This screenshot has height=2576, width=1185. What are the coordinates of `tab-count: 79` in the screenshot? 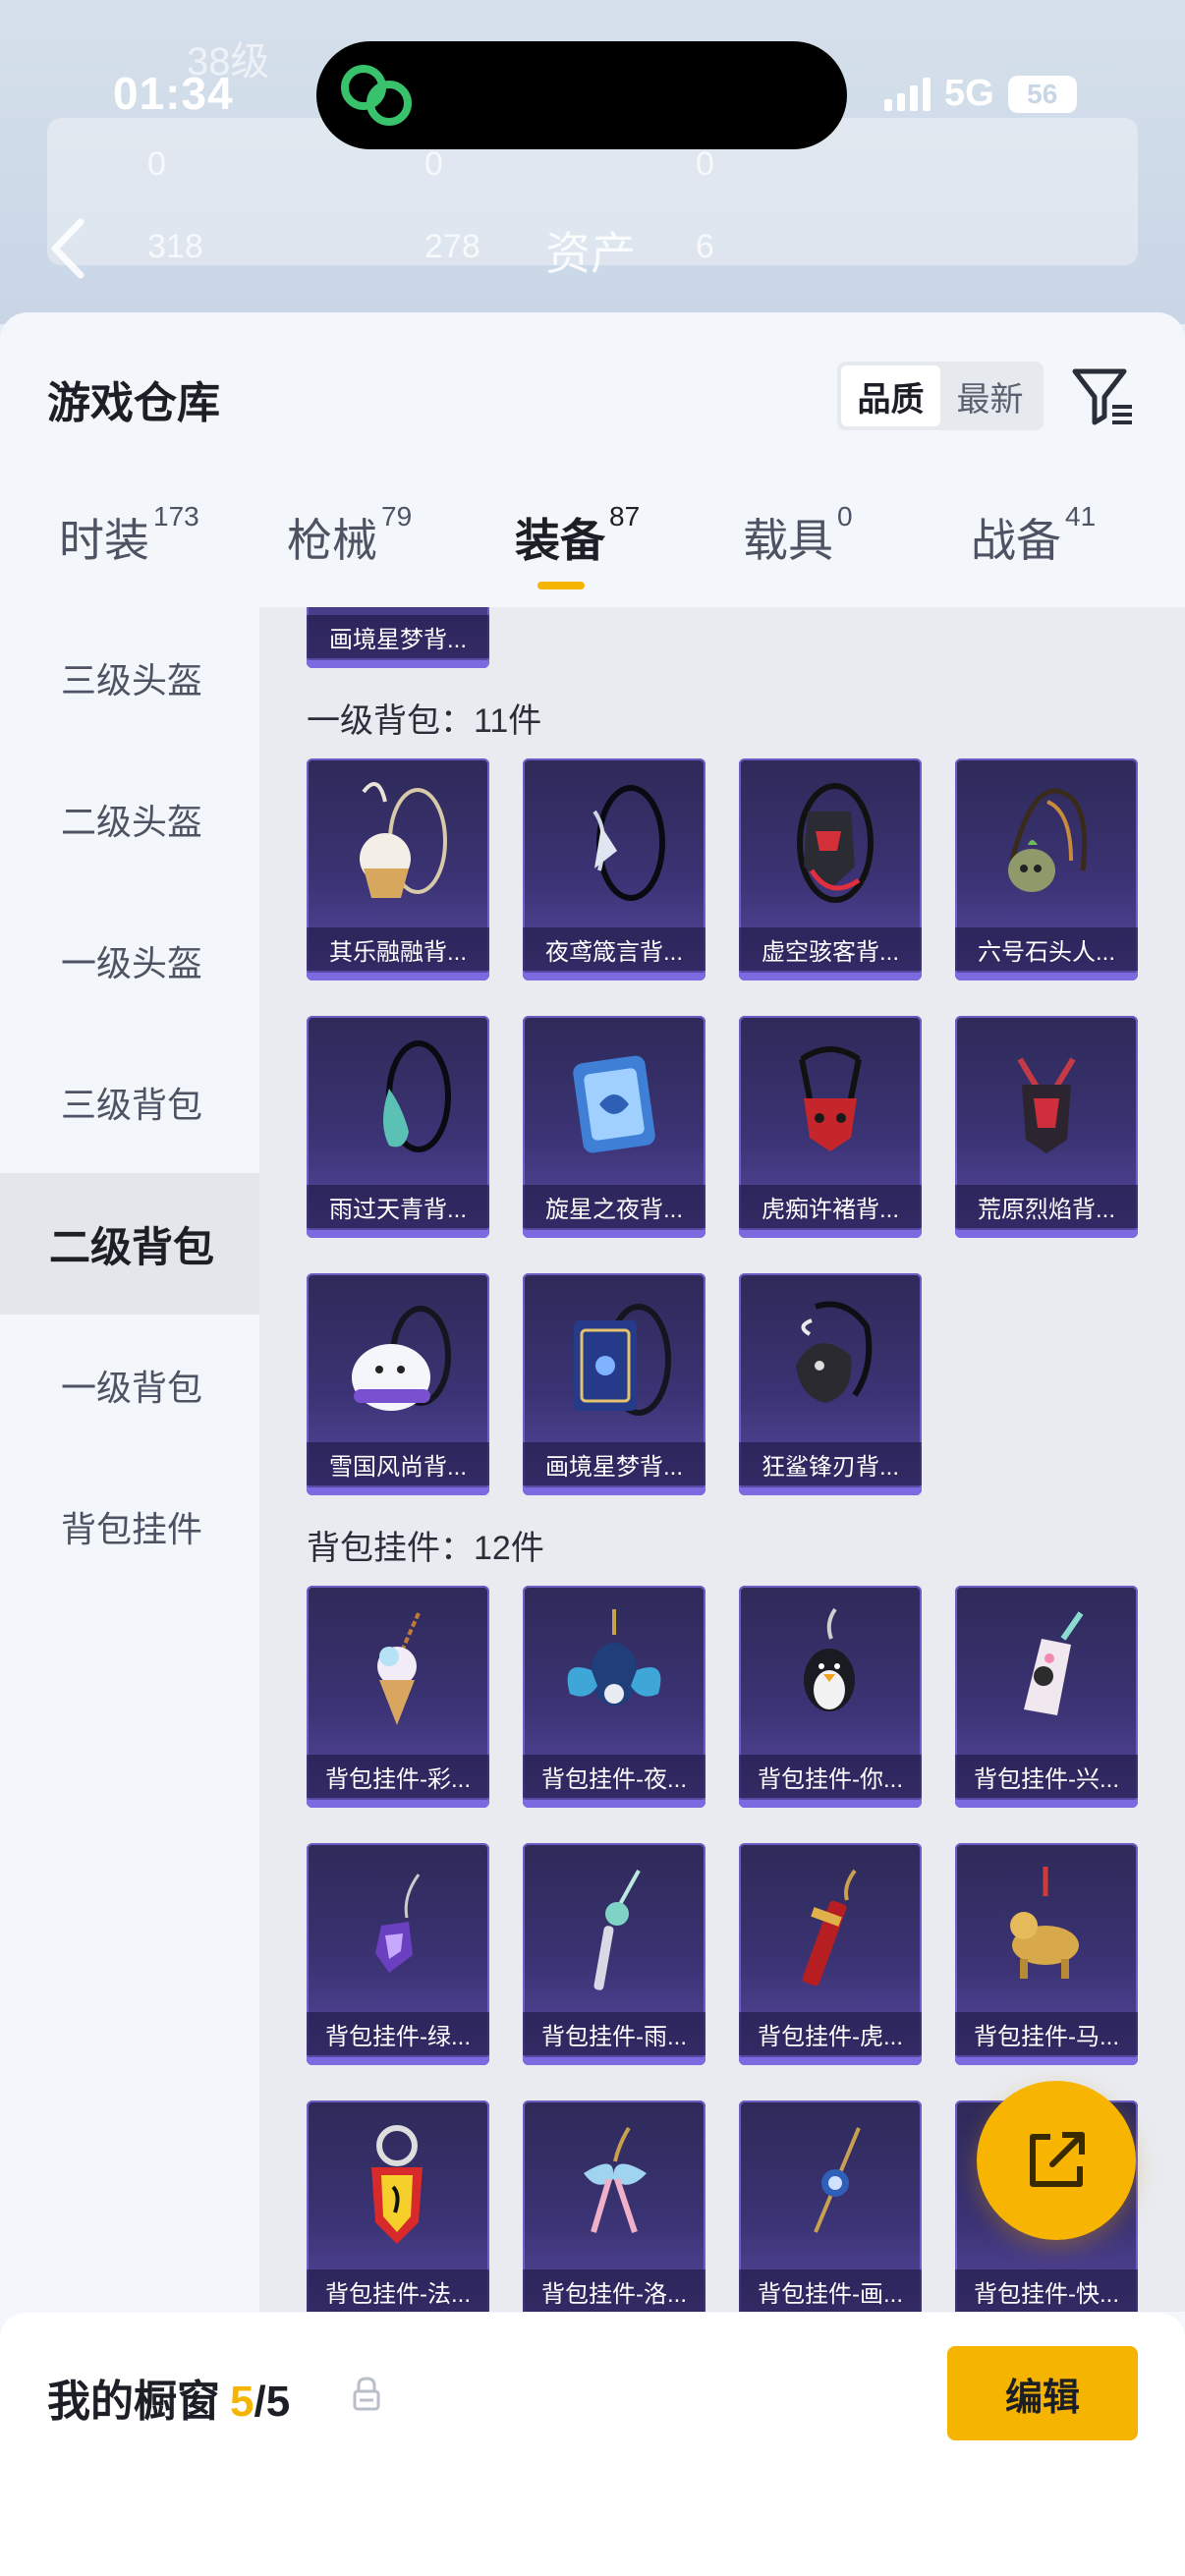 It's located at (397, 516).